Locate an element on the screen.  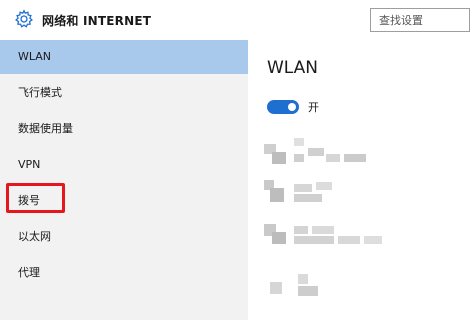
wlan-toggle is located at coordinates (283, 107).